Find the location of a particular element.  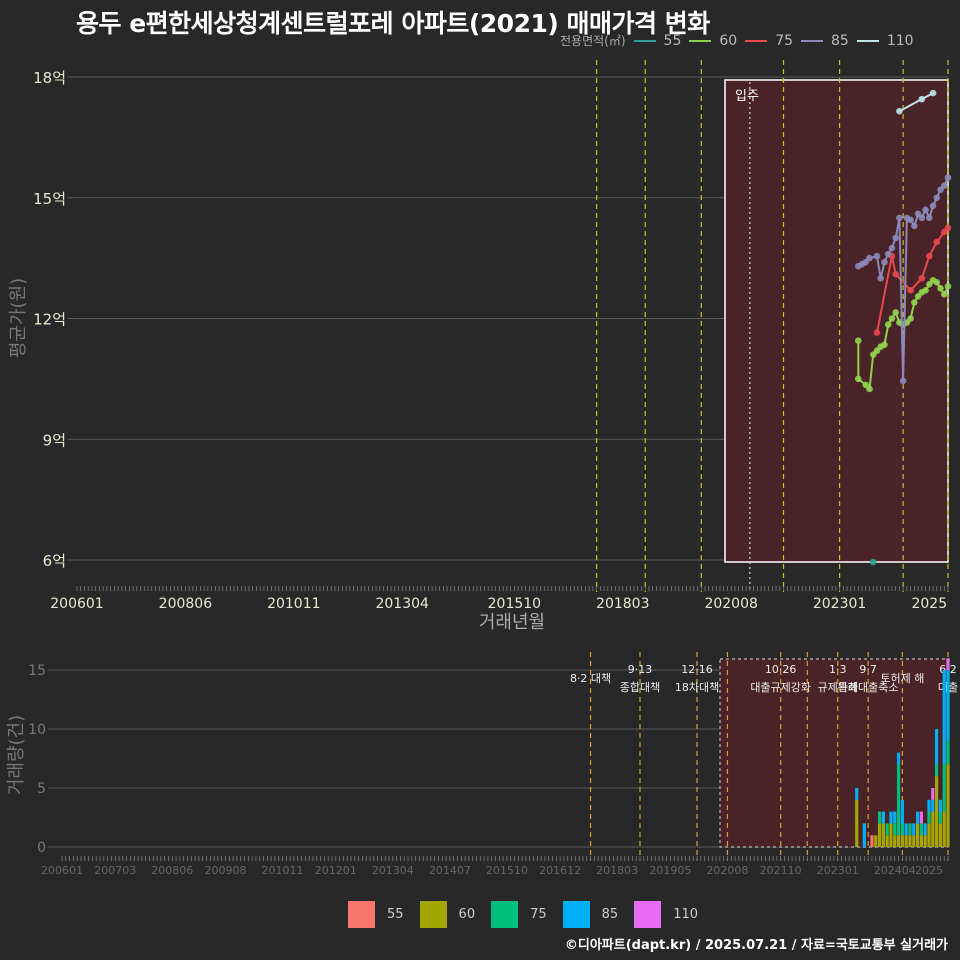

x-tick-label: 201201 is located at coordinates (336, 870).